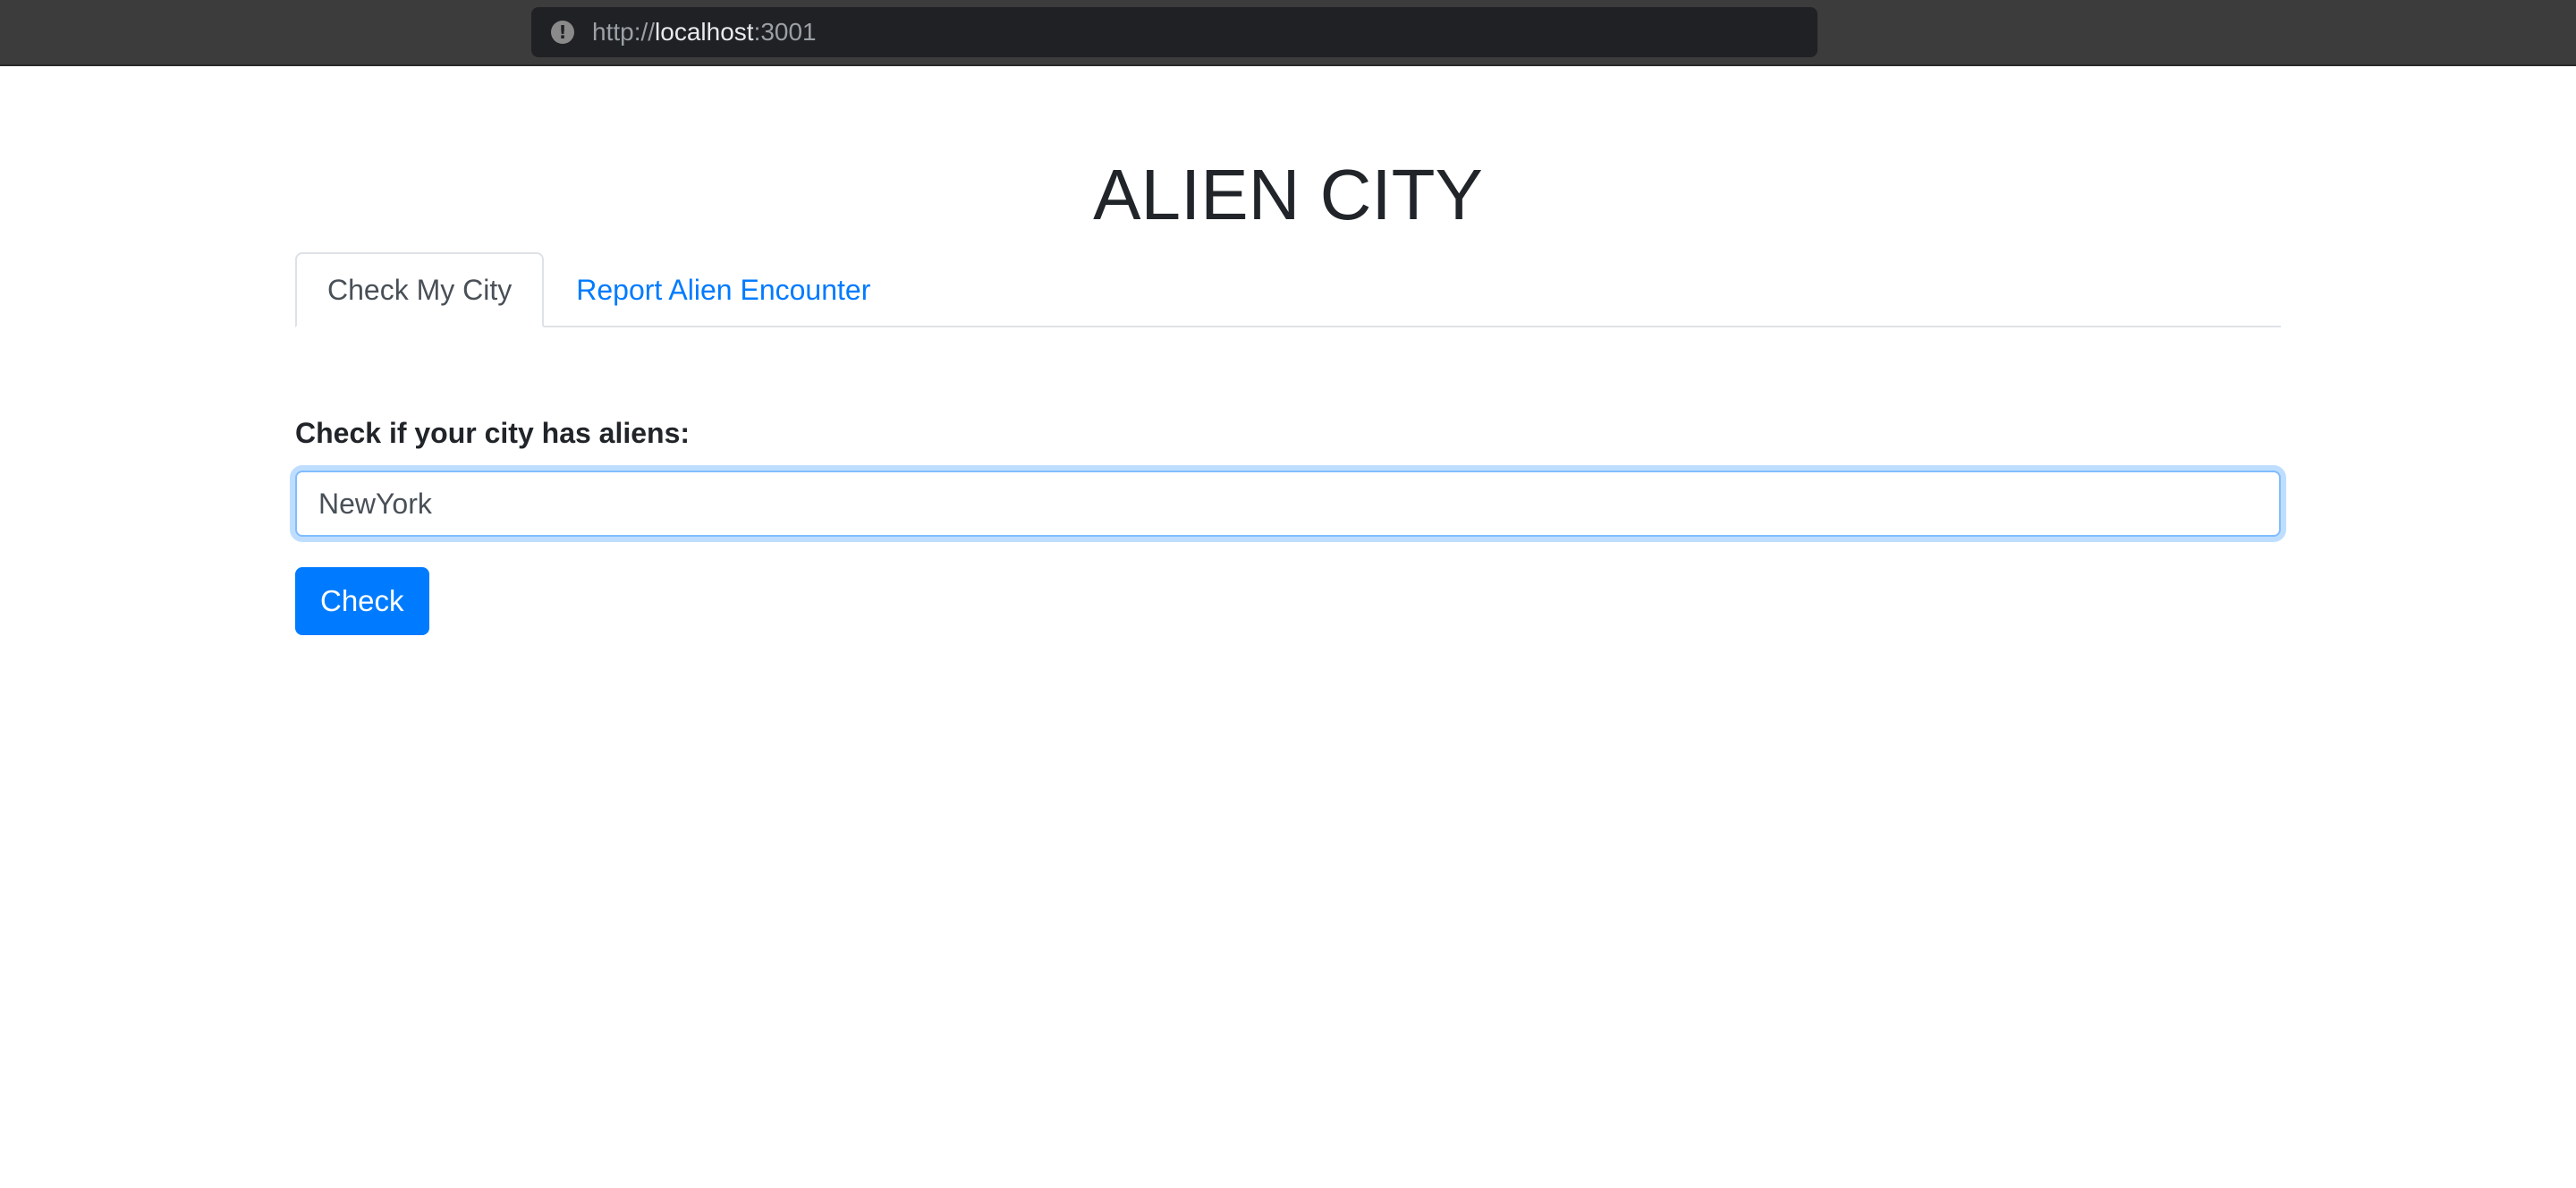 This screenshot has width=2576, height=1188. I want to click on url-scheme: http://, so click(624, 32).